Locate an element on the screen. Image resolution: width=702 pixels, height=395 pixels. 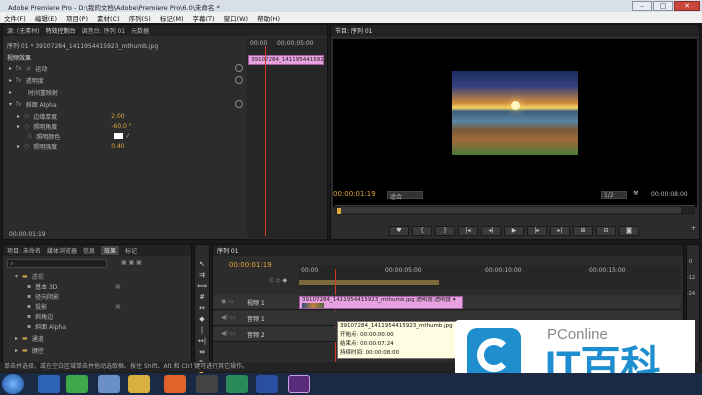
tree-item-bevel-alpha: ▪ 斜面 Alpha is located at coordinates (46, 326).